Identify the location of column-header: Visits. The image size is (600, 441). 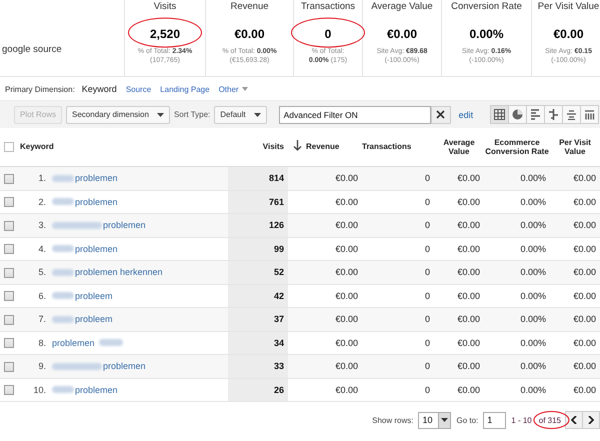
(258, 147).